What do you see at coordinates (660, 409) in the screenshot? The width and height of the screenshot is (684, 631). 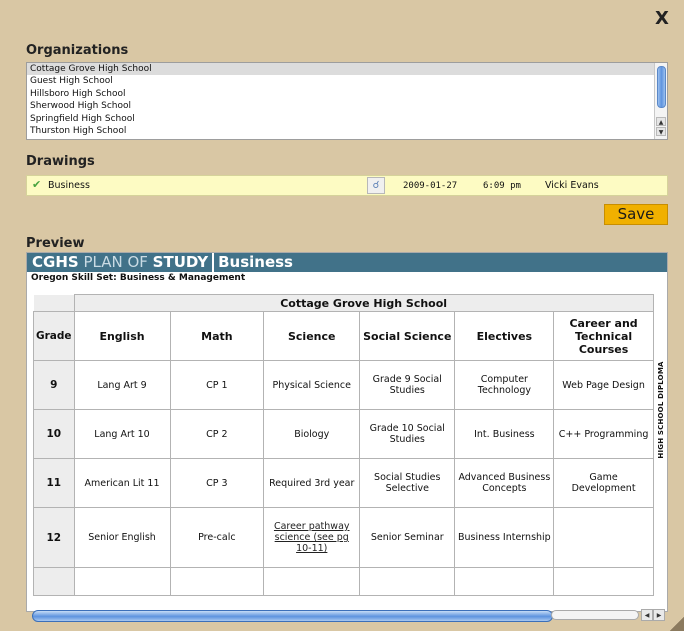 I see `side-label: HIGH SCHOOL DIPLOMA` at bounding box center [660, 409].